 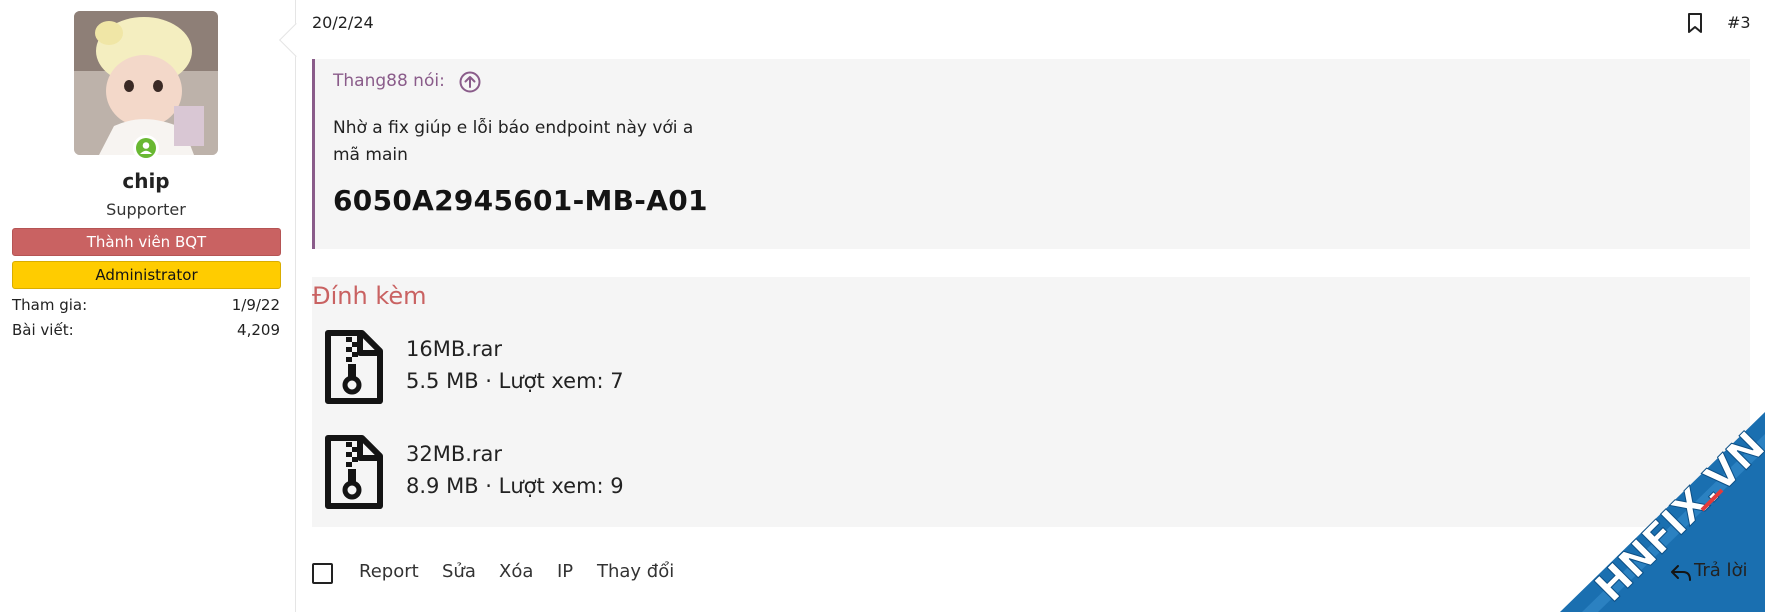 I want to click on attachment-item: 16MB.rar 5.5 MB · Lượt xem: 7, so click(x=524, y=367).